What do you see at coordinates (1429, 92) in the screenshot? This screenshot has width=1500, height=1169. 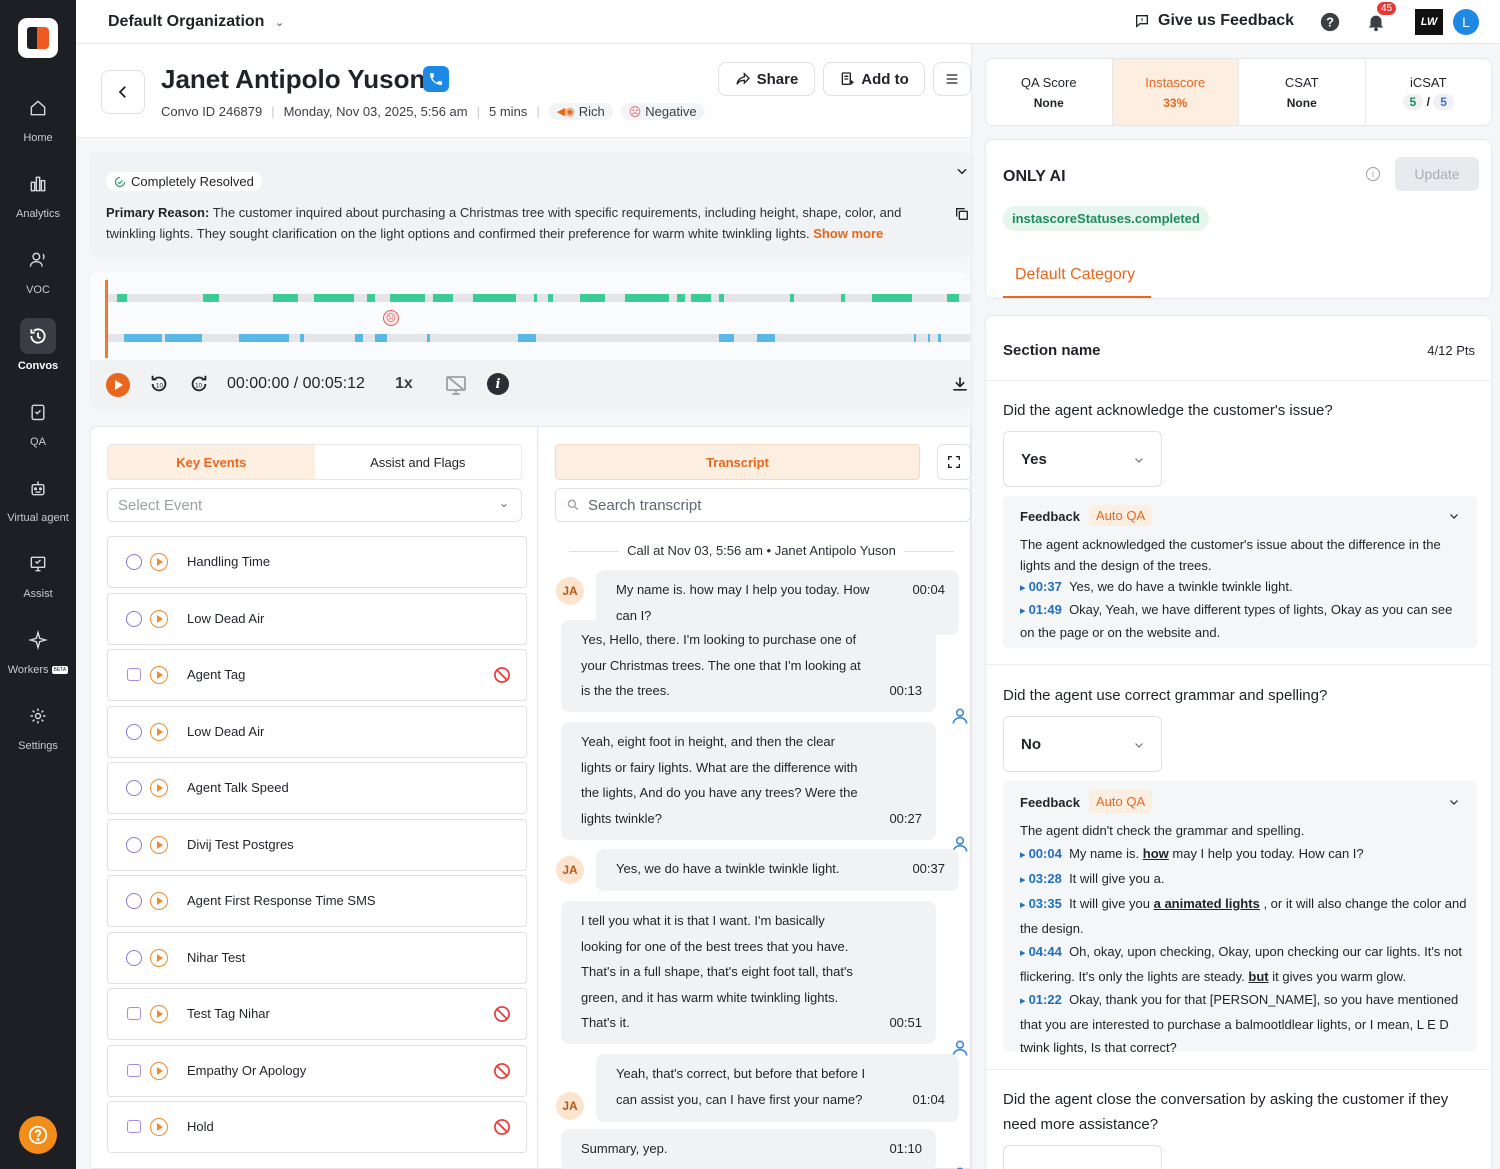 I see `tab-icsat: iCSAT 5 / 5` at bounding box center [1429, 92].